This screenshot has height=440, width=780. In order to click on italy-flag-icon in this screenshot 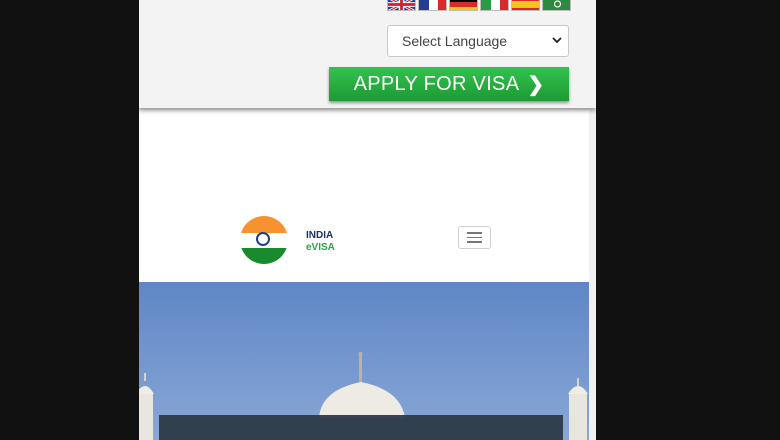, I will do `click(494, 5)`.